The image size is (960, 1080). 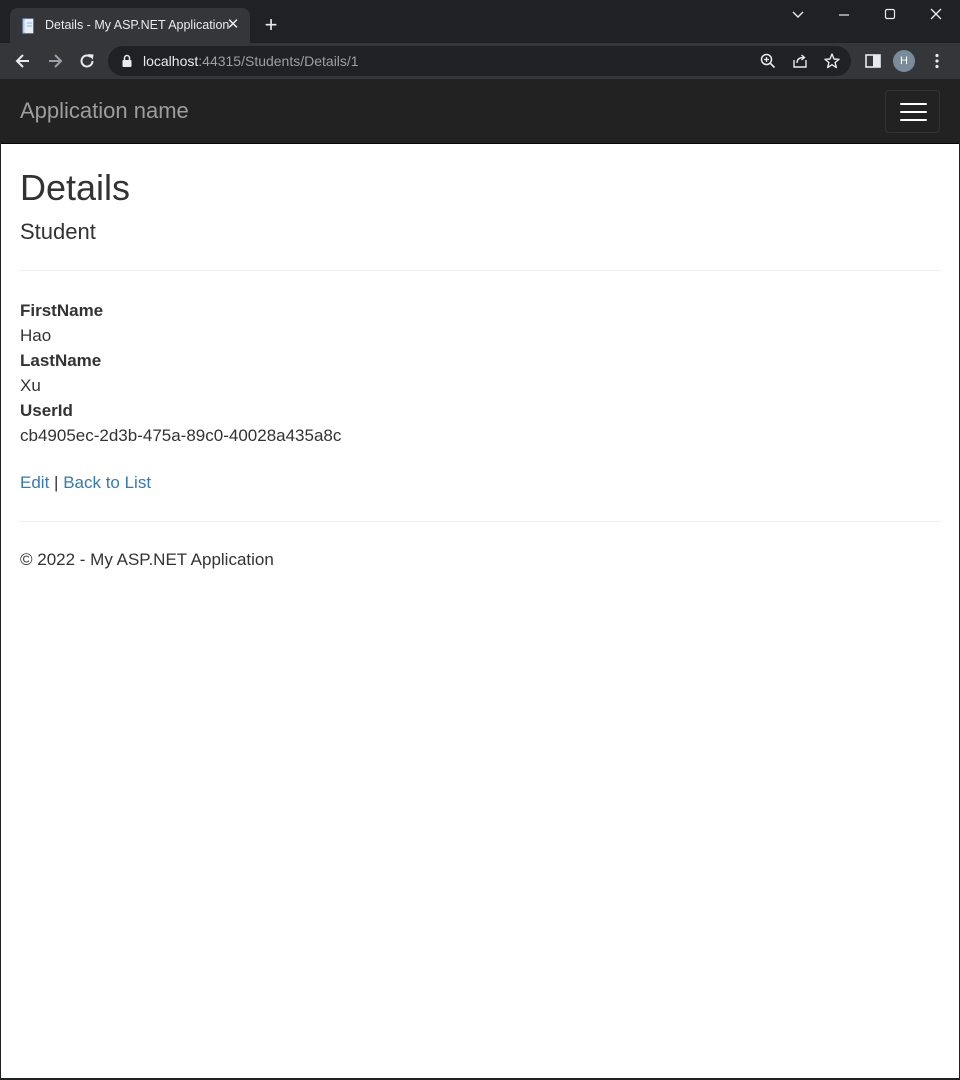 What do you see at coordinates (75, 187) in the screenshot?
I see `page-title: Details` at bounding box center [75, 187].